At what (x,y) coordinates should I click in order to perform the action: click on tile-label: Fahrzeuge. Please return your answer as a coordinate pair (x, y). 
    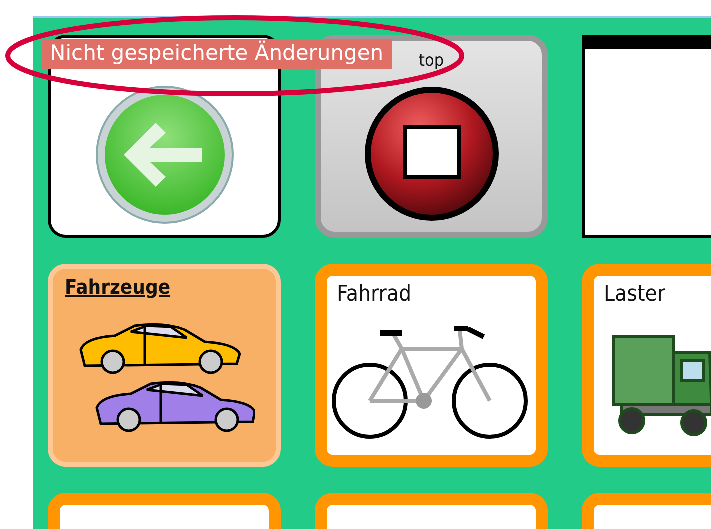
    Looking at the image, I should click on (118, 287).